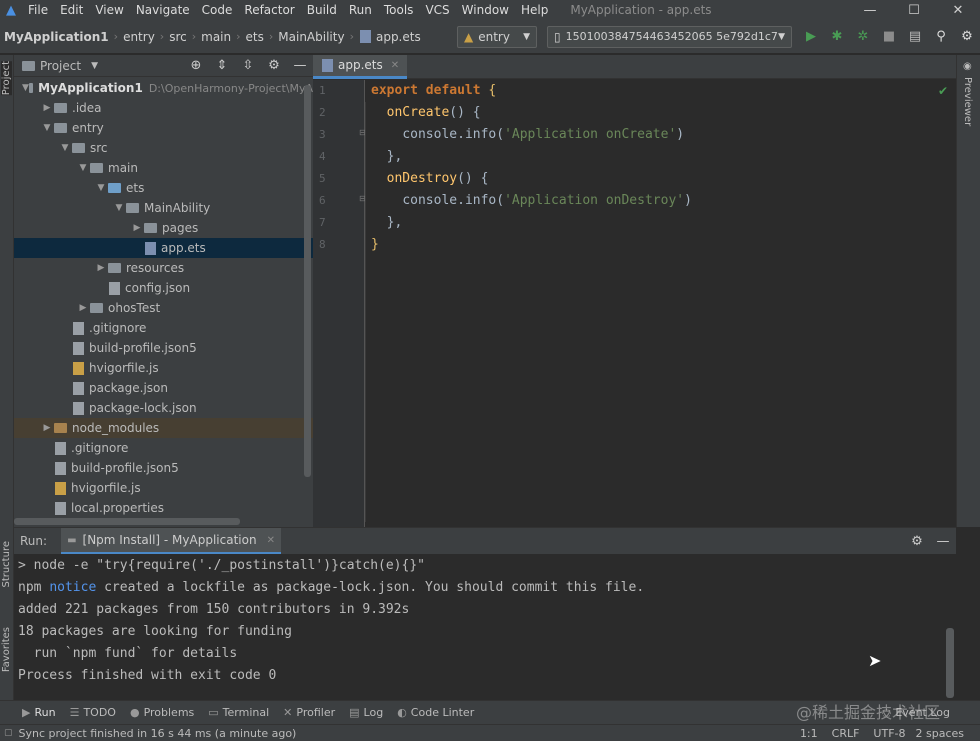  I want to click on collapse-all-icon: ⇳, so click(248, 65).